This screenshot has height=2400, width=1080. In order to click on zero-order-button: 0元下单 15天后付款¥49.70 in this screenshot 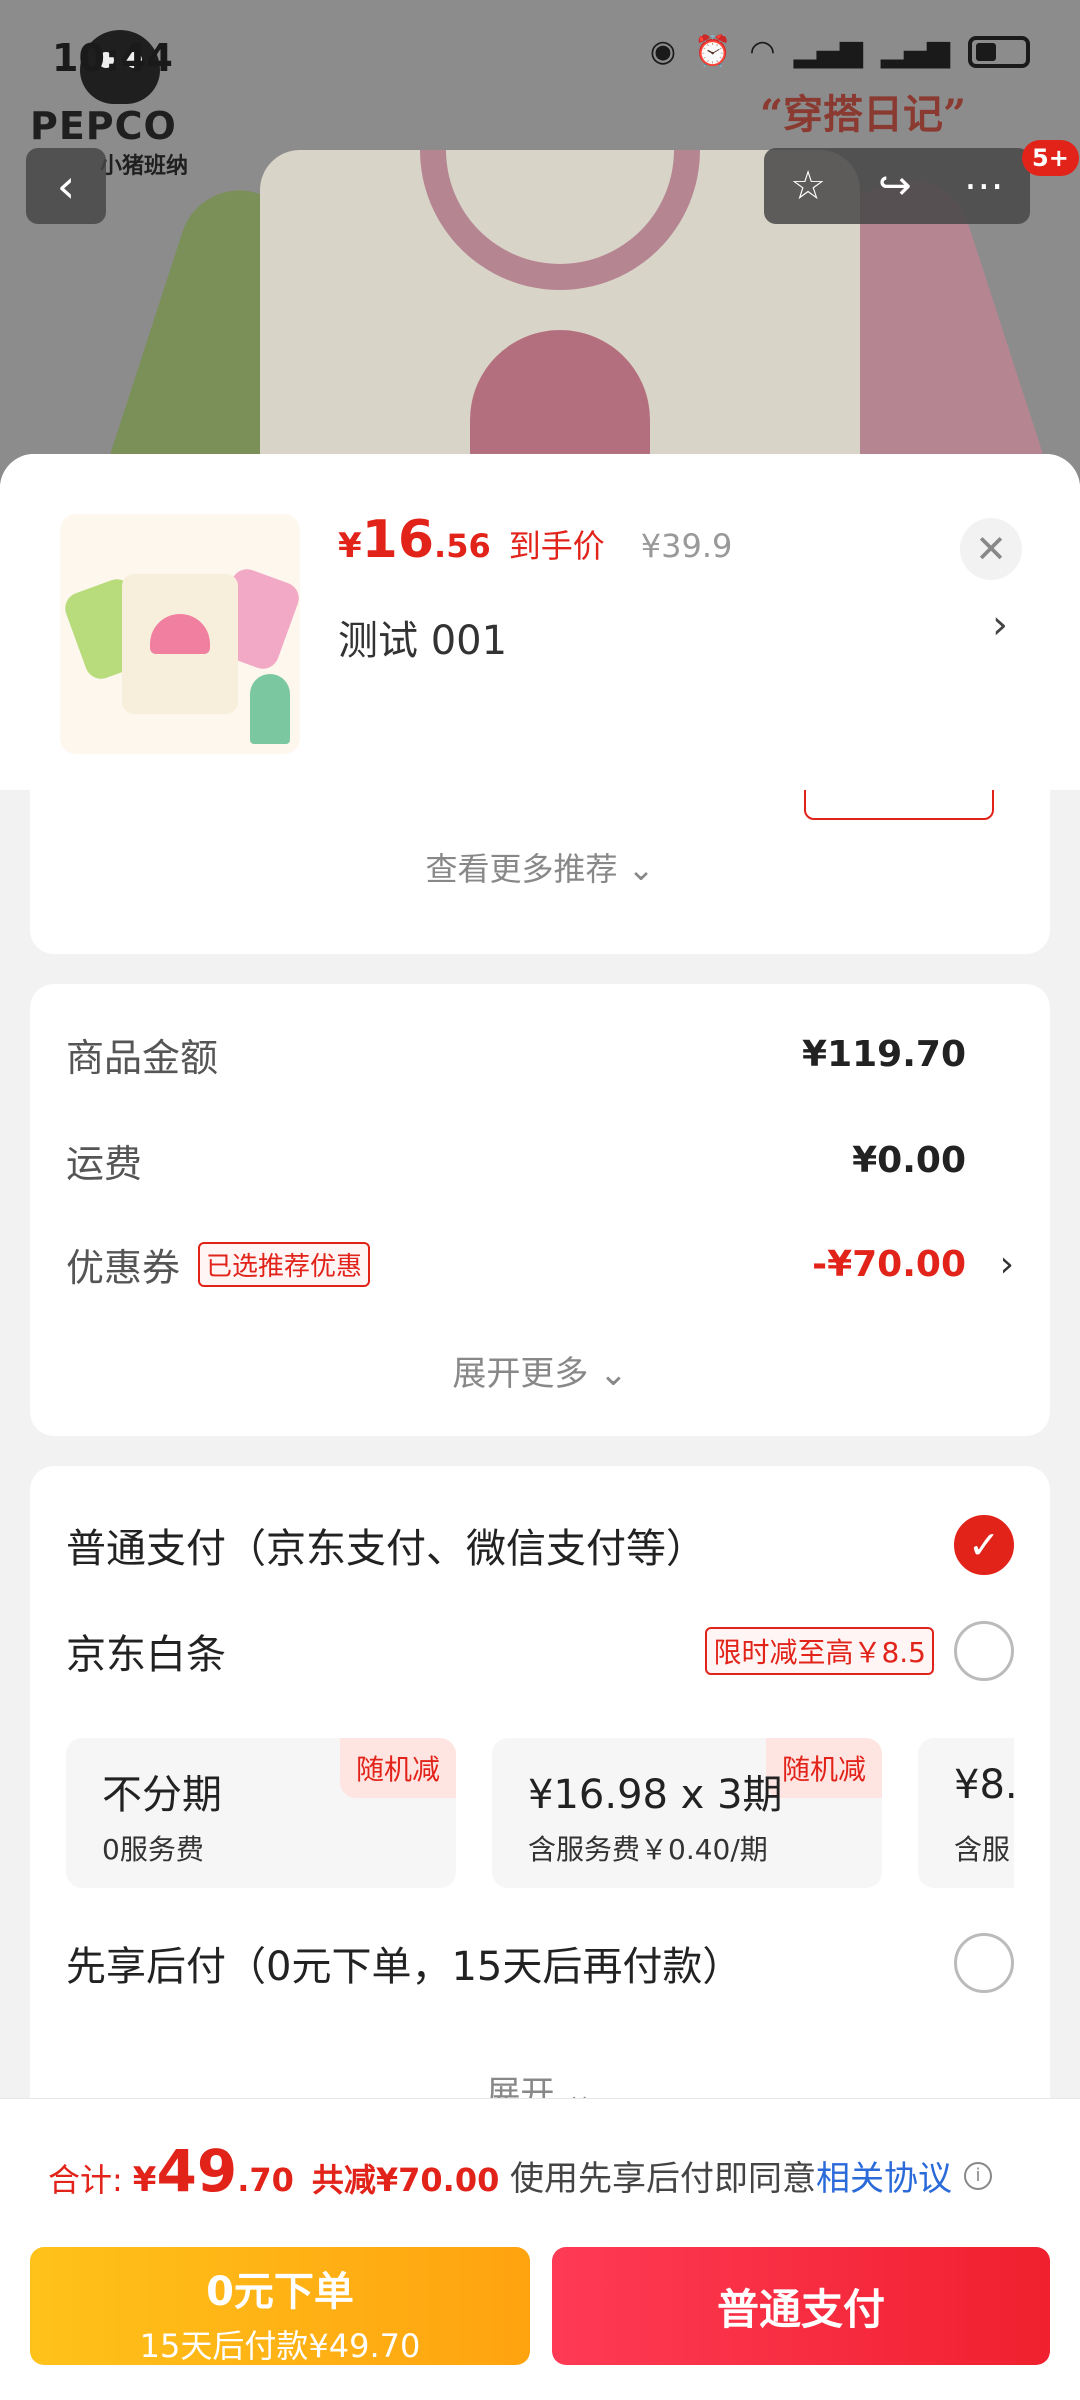, I will do `click(280, 2306)`.